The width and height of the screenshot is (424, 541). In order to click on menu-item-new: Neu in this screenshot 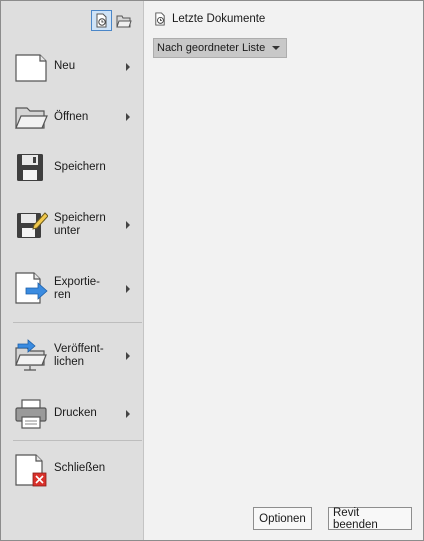, I will do `click(72, 67)`.